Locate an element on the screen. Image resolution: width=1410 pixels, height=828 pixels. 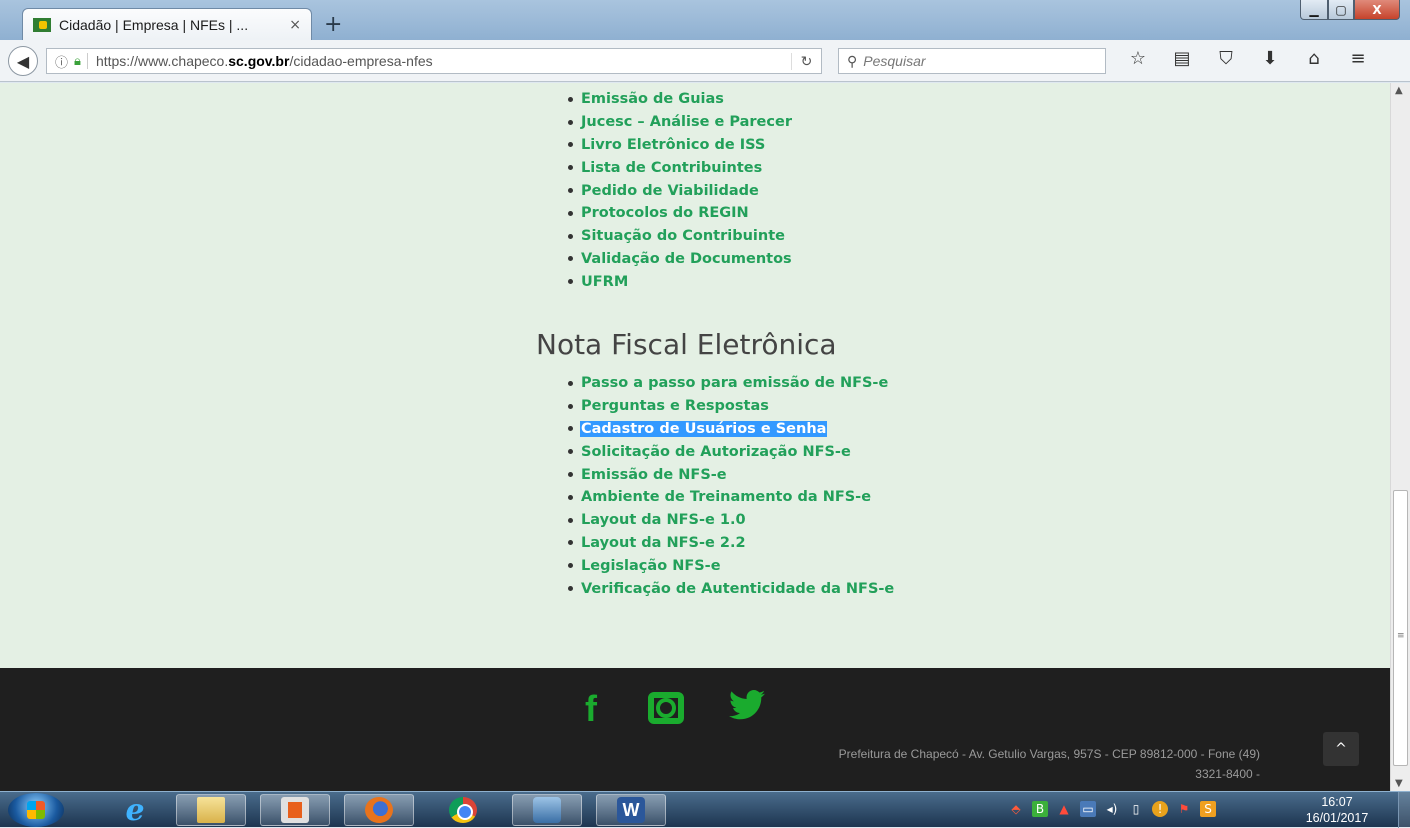
back-button: ◀ is located at coordinates (23, 61).